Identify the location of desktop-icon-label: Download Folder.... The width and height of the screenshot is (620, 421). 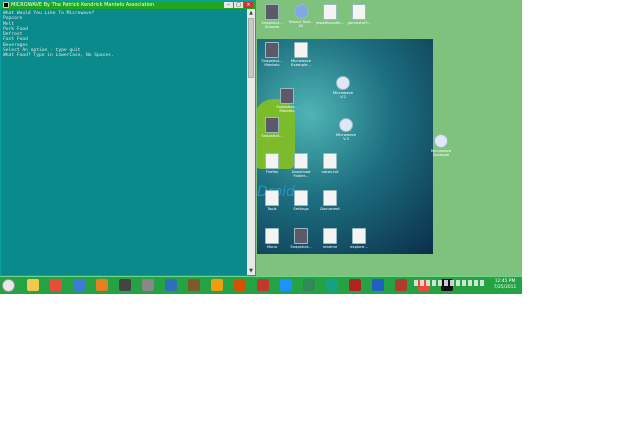
(301, 174).